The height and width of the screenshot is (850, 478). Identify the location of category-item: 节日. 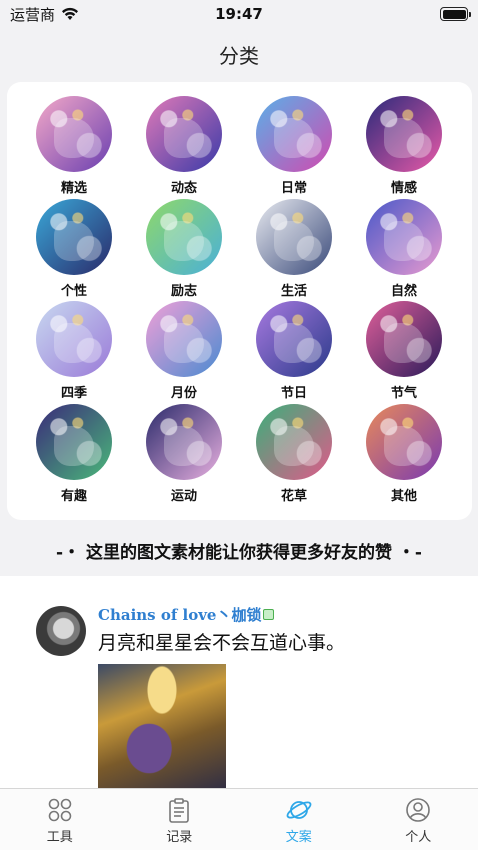
(294, 352).